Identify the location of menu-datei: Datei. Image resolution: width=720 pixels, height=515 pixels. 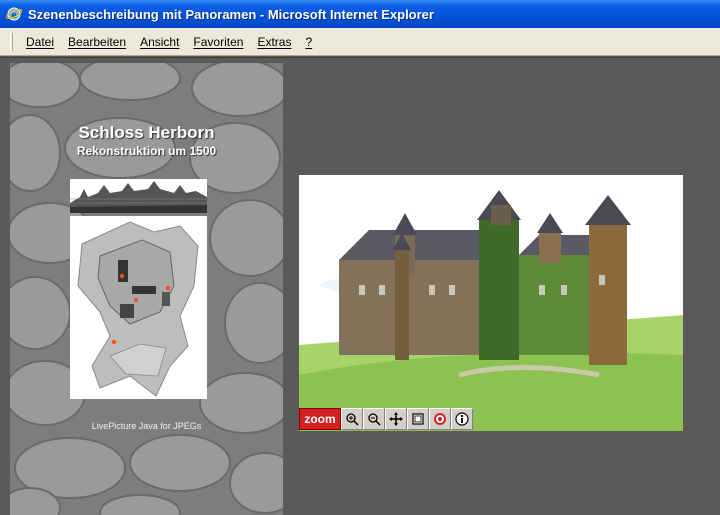
(40, 42).